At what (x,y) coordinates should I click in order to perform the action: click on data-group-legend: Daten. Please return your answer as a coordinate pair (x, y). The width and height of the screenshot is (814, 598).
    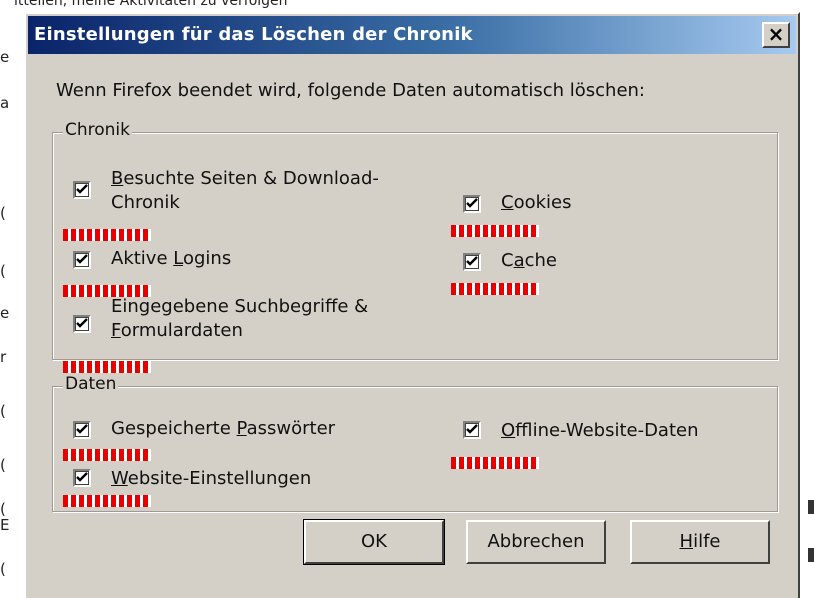
    Looking at the image, I should click on (91, 384).